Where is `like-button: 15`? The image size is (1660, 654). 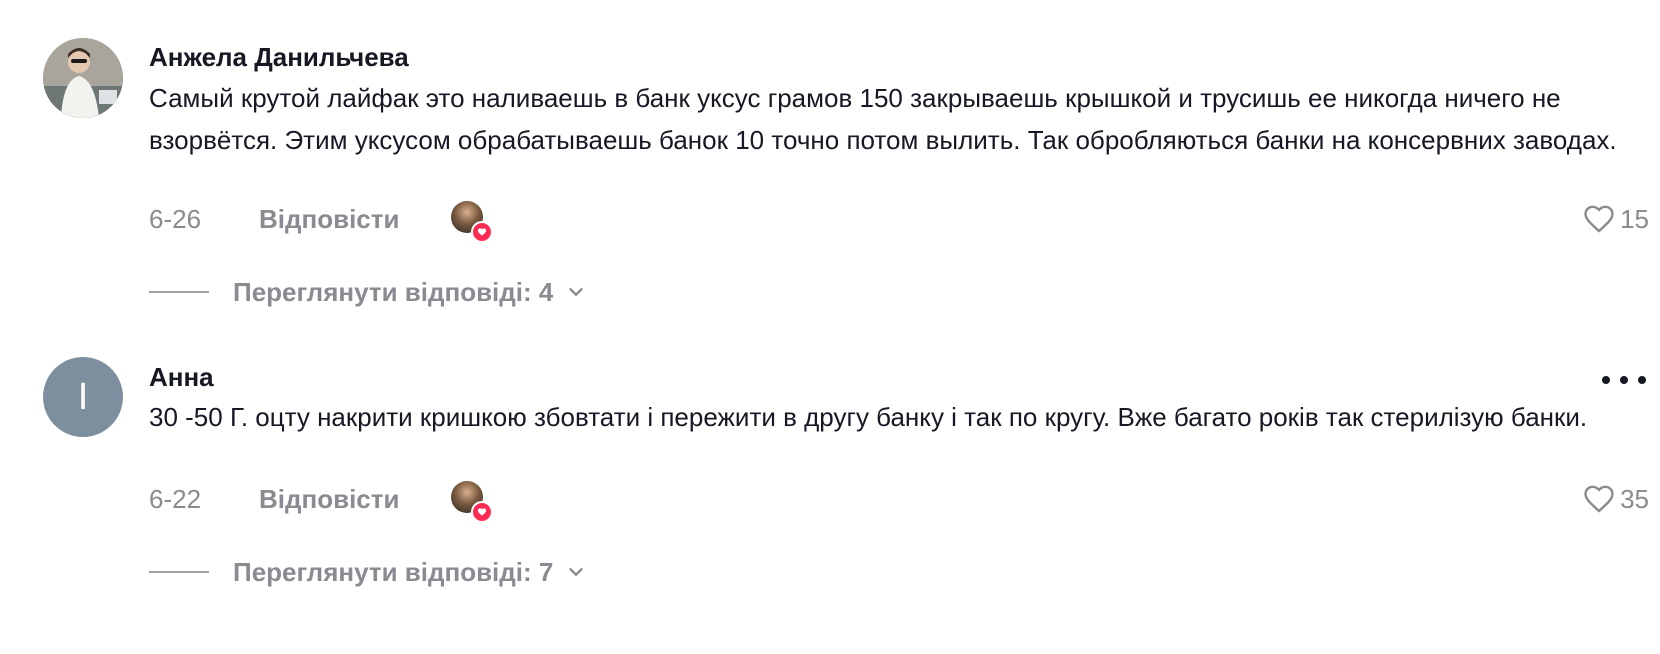
like-button: 15 is located at coordinates (1615, 219).